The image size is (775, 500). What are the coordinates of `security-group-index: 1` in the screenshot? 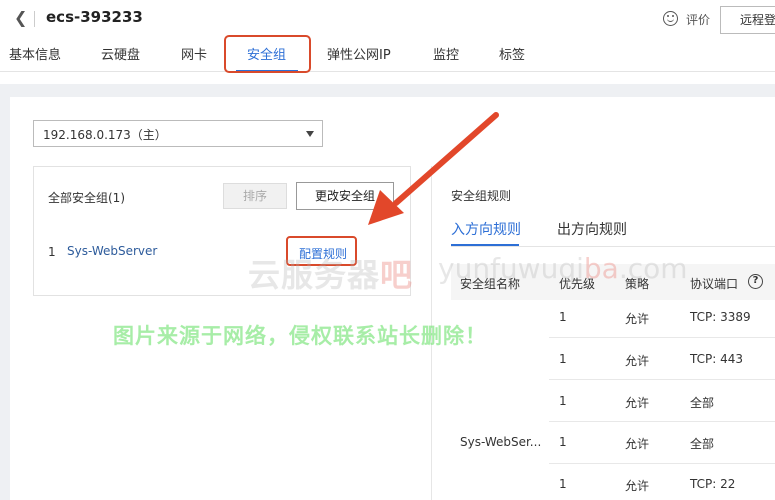 It's located at (52, 252).